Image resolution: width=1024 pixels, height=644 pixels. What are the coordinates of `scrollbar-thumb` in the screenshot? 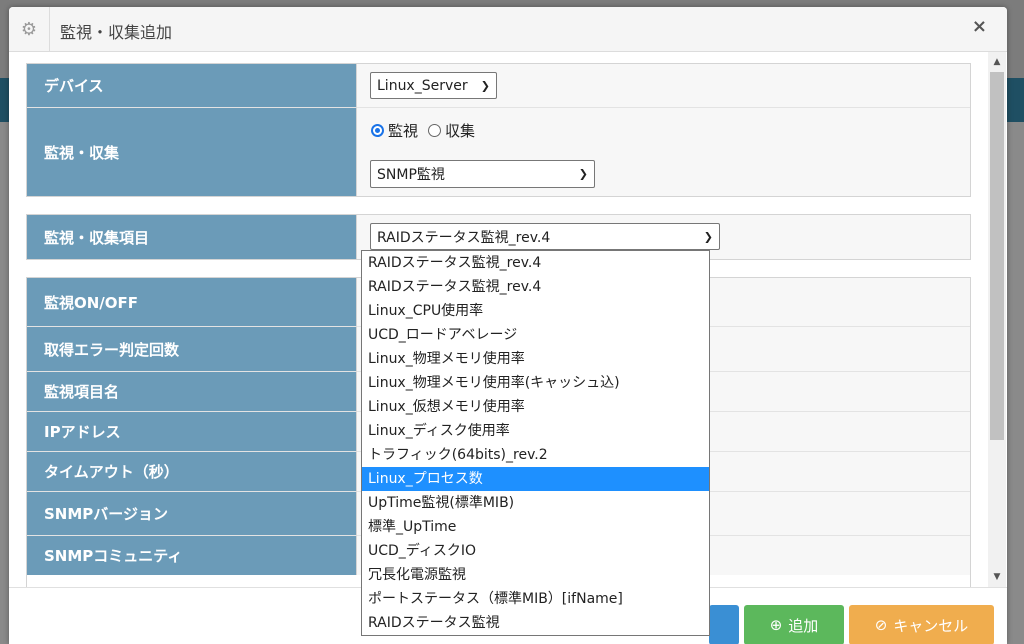 It's located at (997, 256).